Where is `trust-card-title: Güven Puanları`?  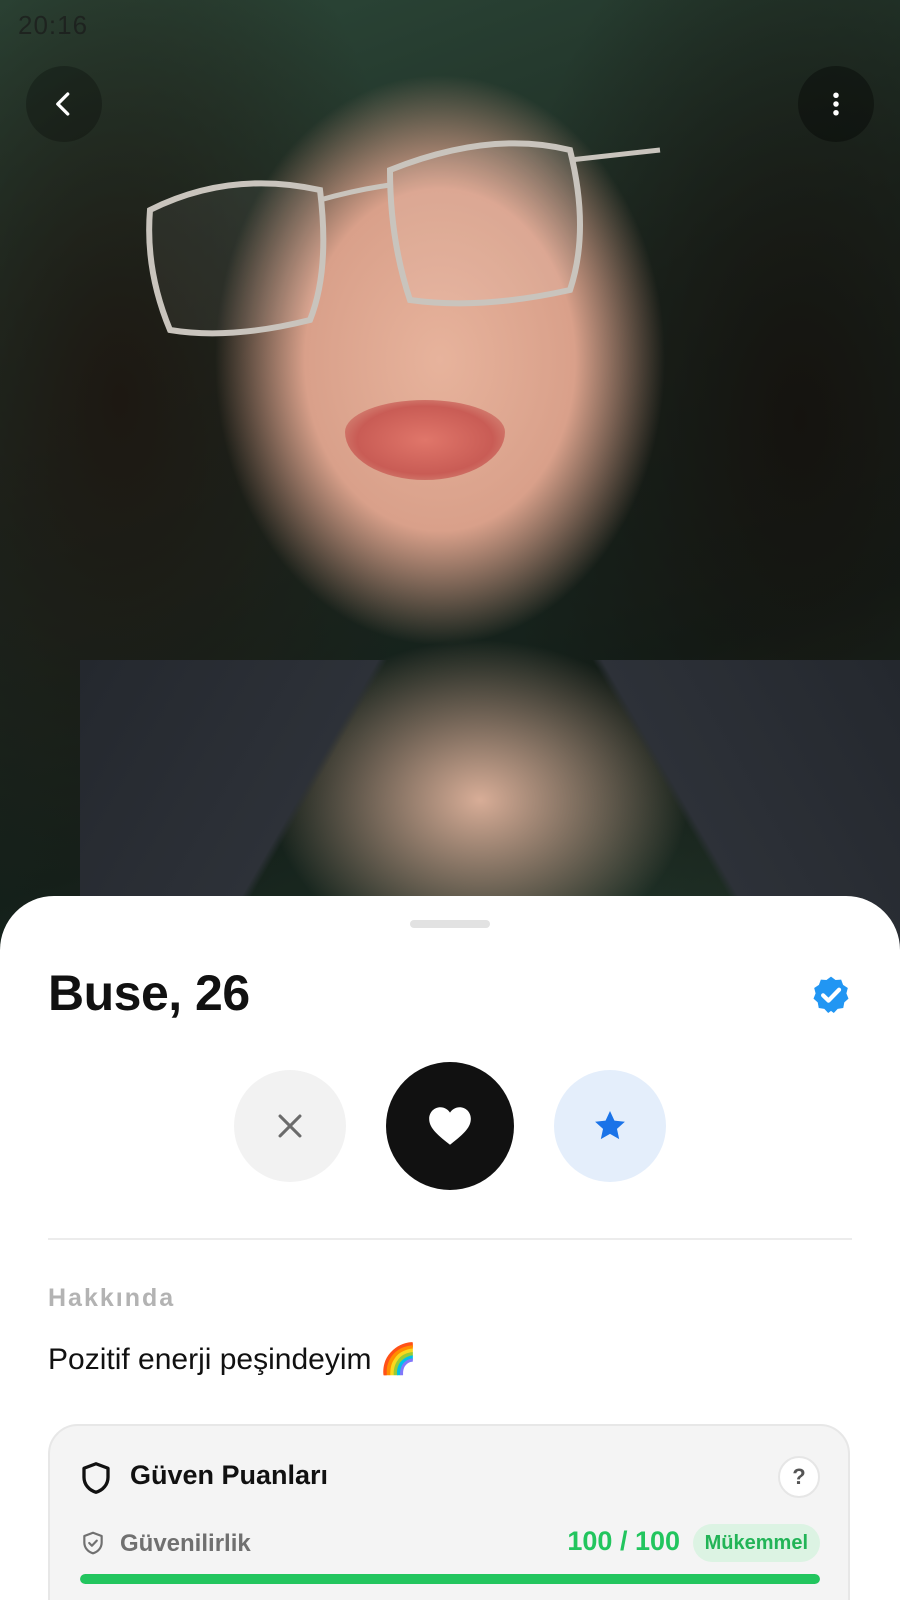
trust-card-title: Güven Puanları is located at coordinates (229, 1475).